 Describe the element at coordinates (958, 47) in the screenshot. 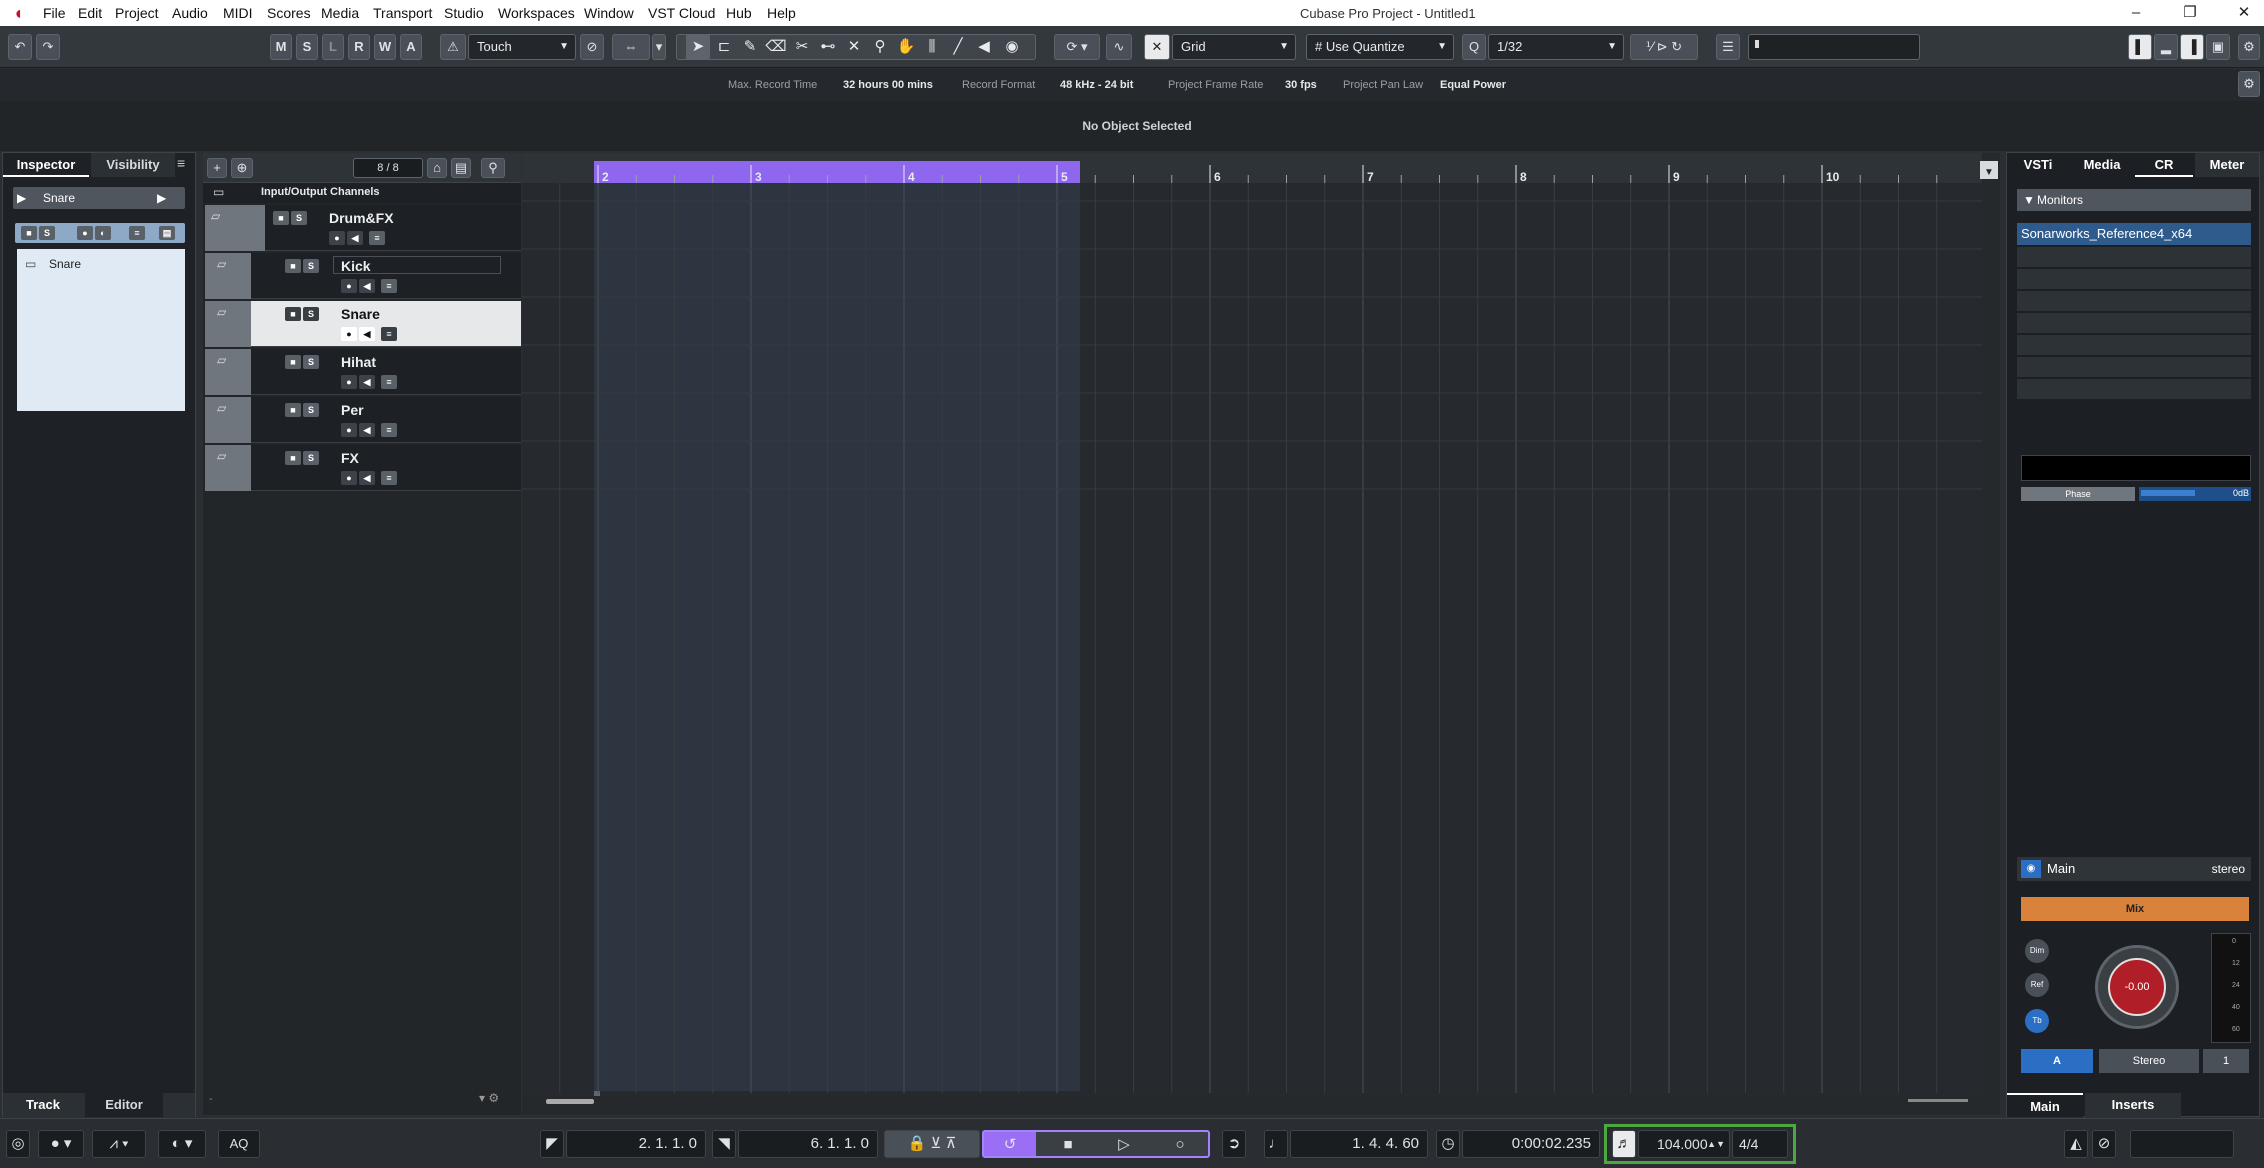

I see `line-tool-icon: ╱` at that location.